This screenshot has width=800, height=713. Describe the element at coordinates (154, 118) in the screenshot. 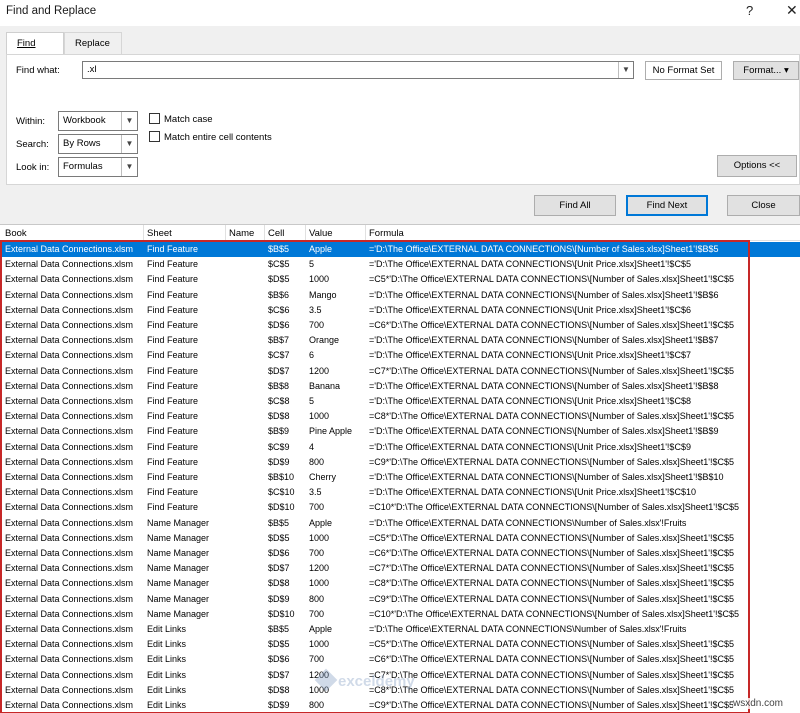

I see `match-case-checkbox` at that location.